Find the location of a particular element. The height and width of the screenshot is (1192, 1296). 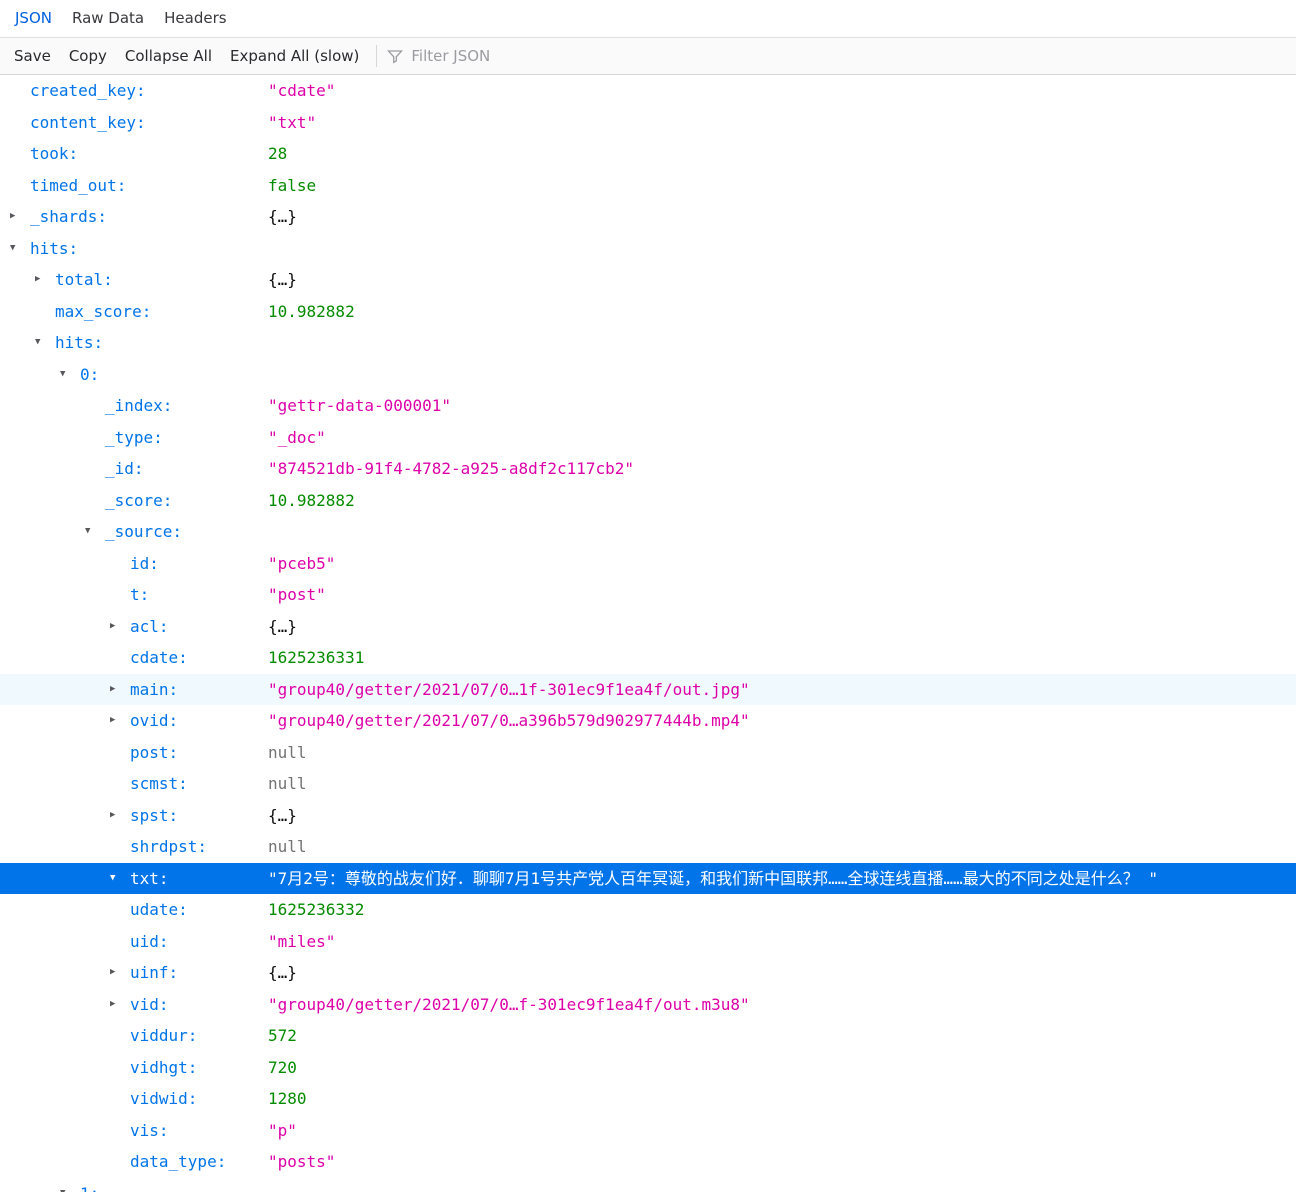

save-button: Save is located at coordinates (32, 56).